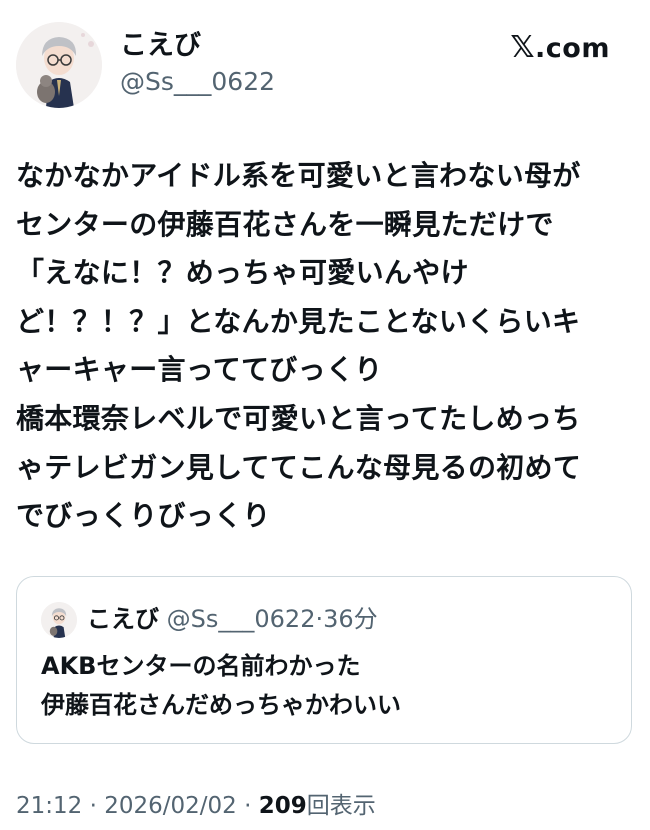 The height and width of the screenshot is (830, 650). What do you see at coordinates (350, 619) in the screenshot?
I see `quoted-time: 36分` at bounding box center [350, 619].